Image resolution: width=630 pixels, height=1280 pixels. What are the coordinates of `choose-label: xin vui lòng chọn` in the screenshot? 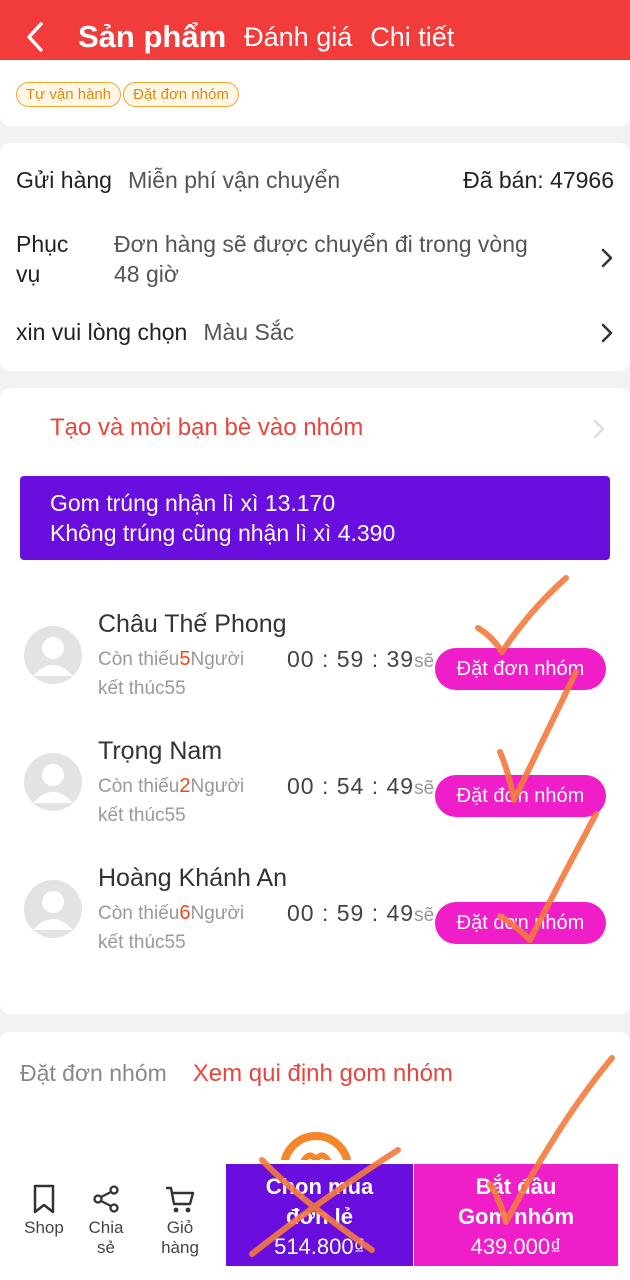 It's located at (102, 332).